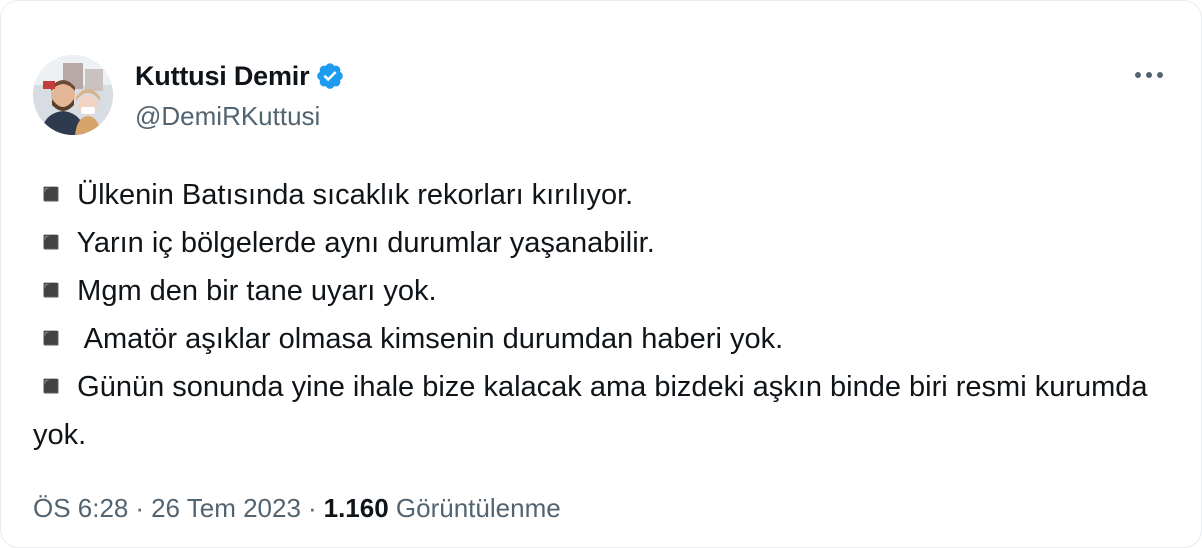  I want to click on more-horizontal-icon, so click(1149, 75).